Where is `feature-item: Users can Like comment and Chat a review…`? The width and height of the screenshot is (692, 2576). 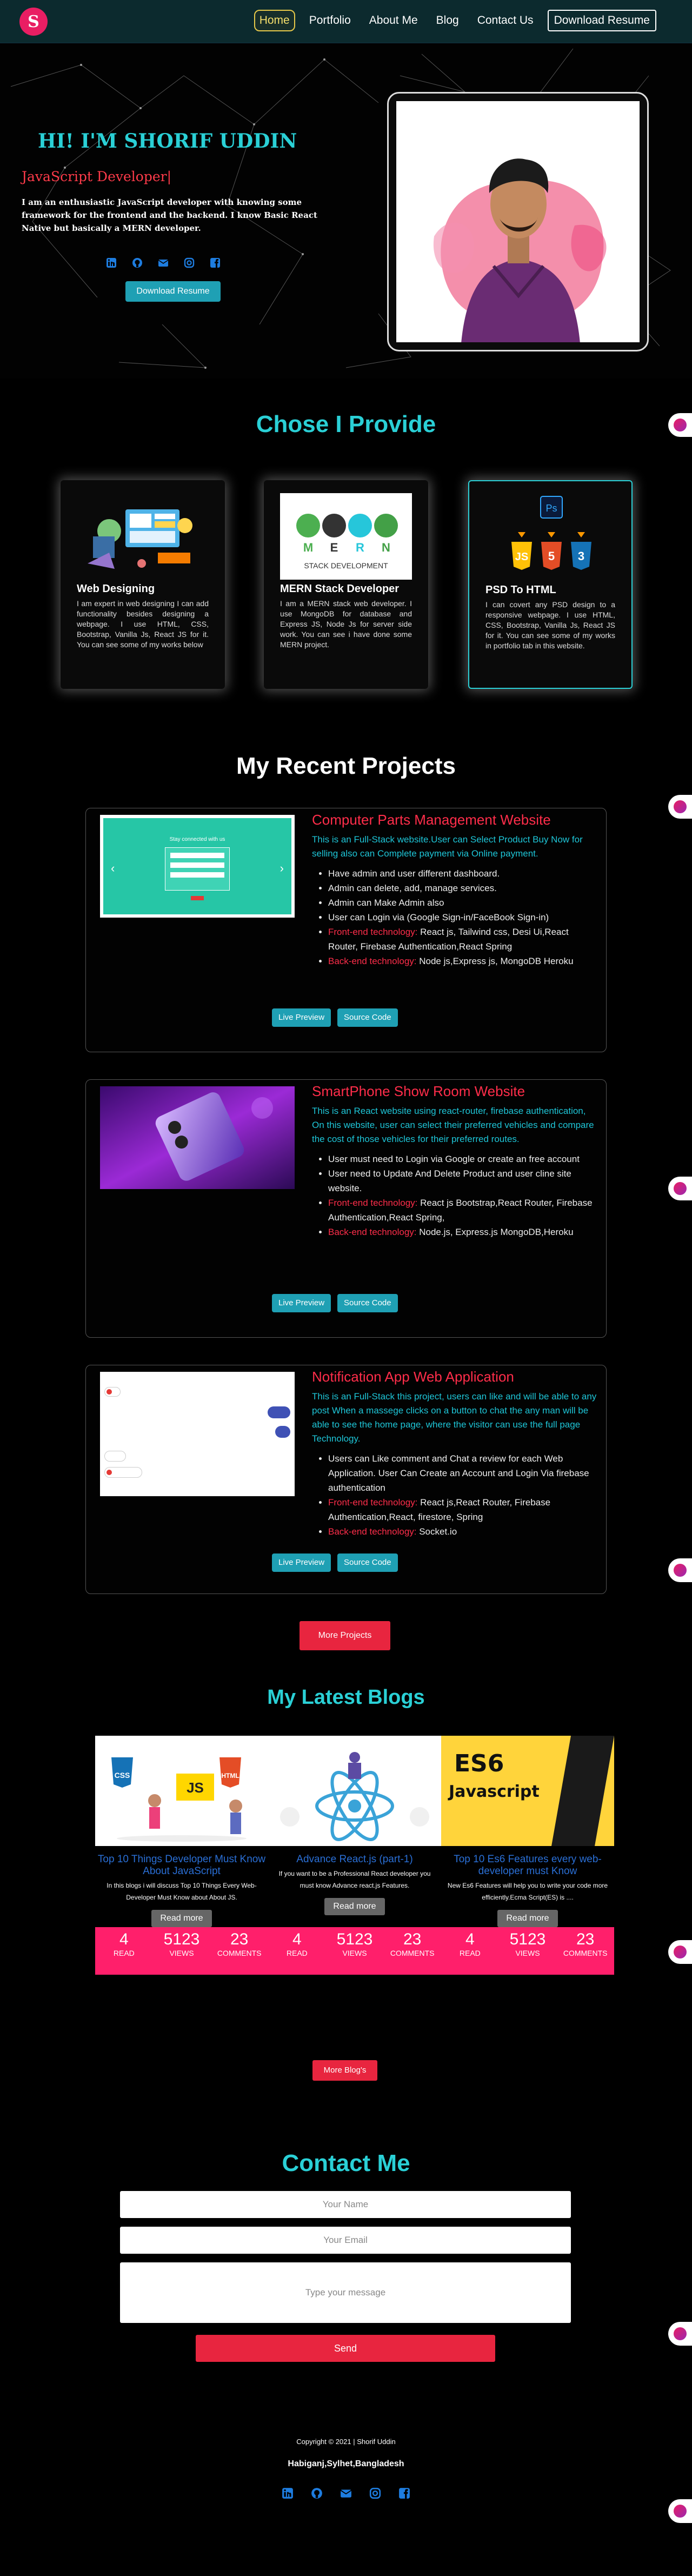
feature-item: Users can Like comment and Chat a review… is located at coordinates (463, 1473).